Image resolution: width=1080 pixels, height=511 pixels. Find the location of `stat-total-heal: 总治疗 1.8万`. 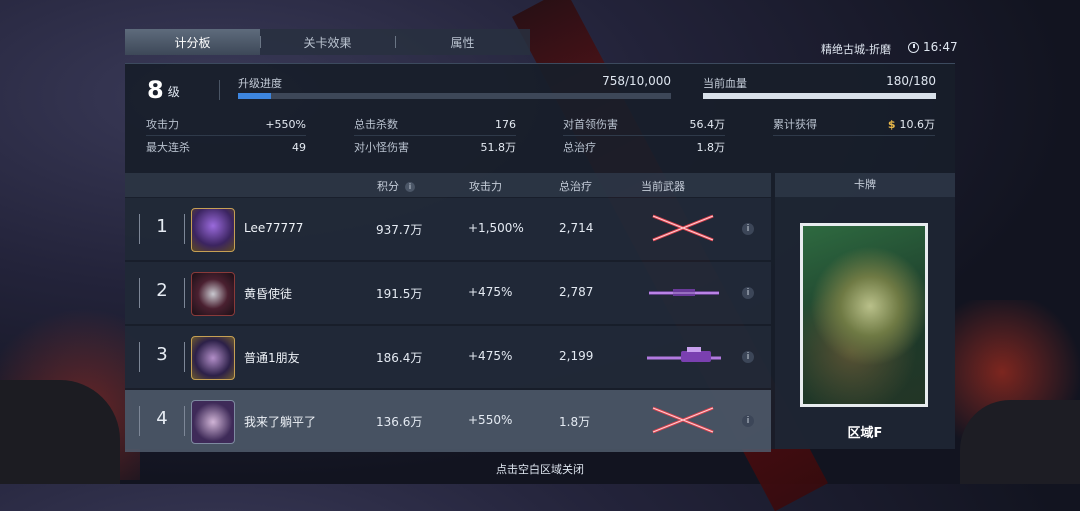

stat-total-heal: 总治疗 1.8万 is located at coordinates (644, 147).